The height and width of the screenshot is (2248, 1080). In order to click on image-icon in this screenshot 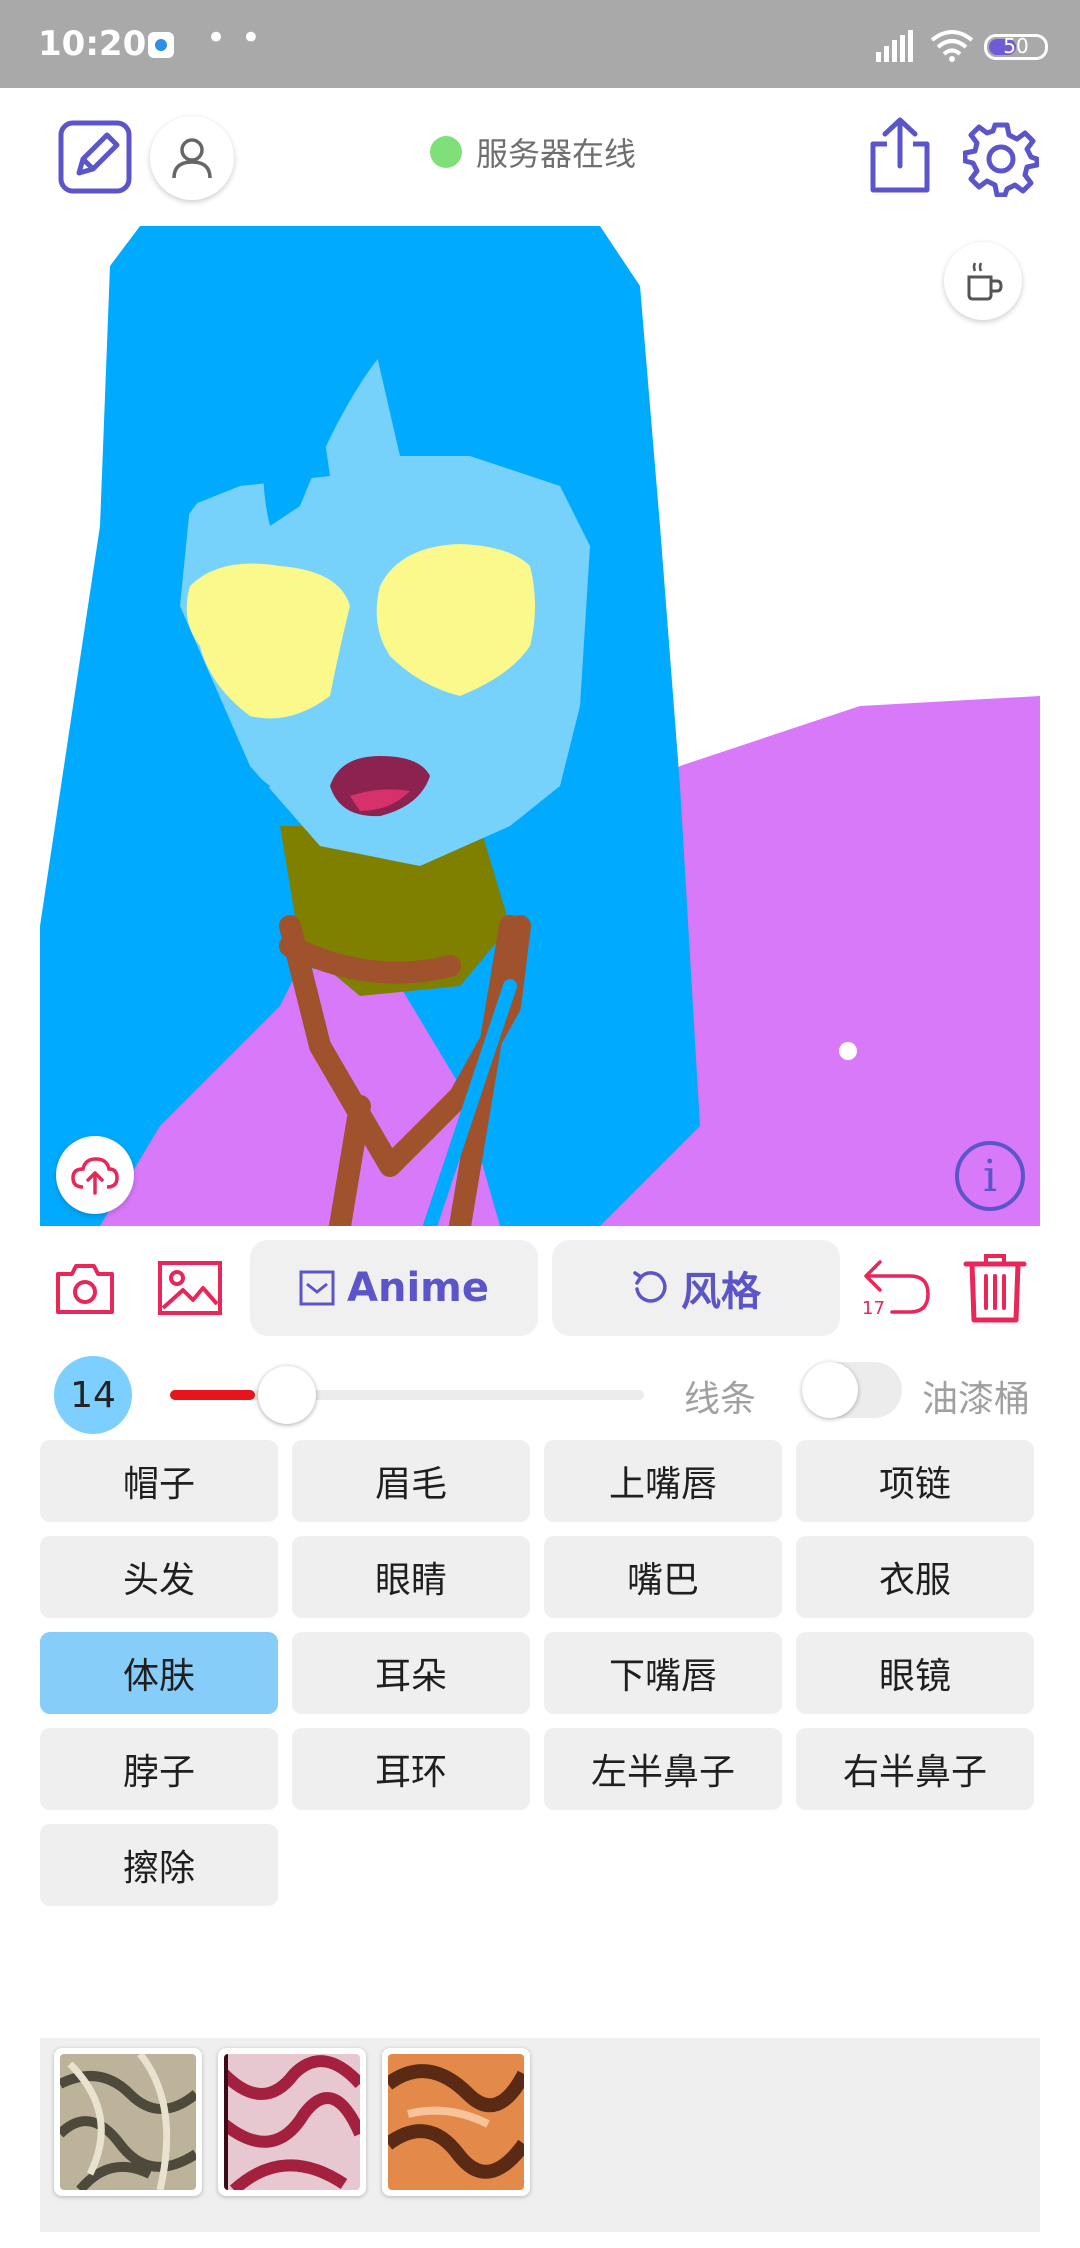, I will do `click(190, 1288)`.